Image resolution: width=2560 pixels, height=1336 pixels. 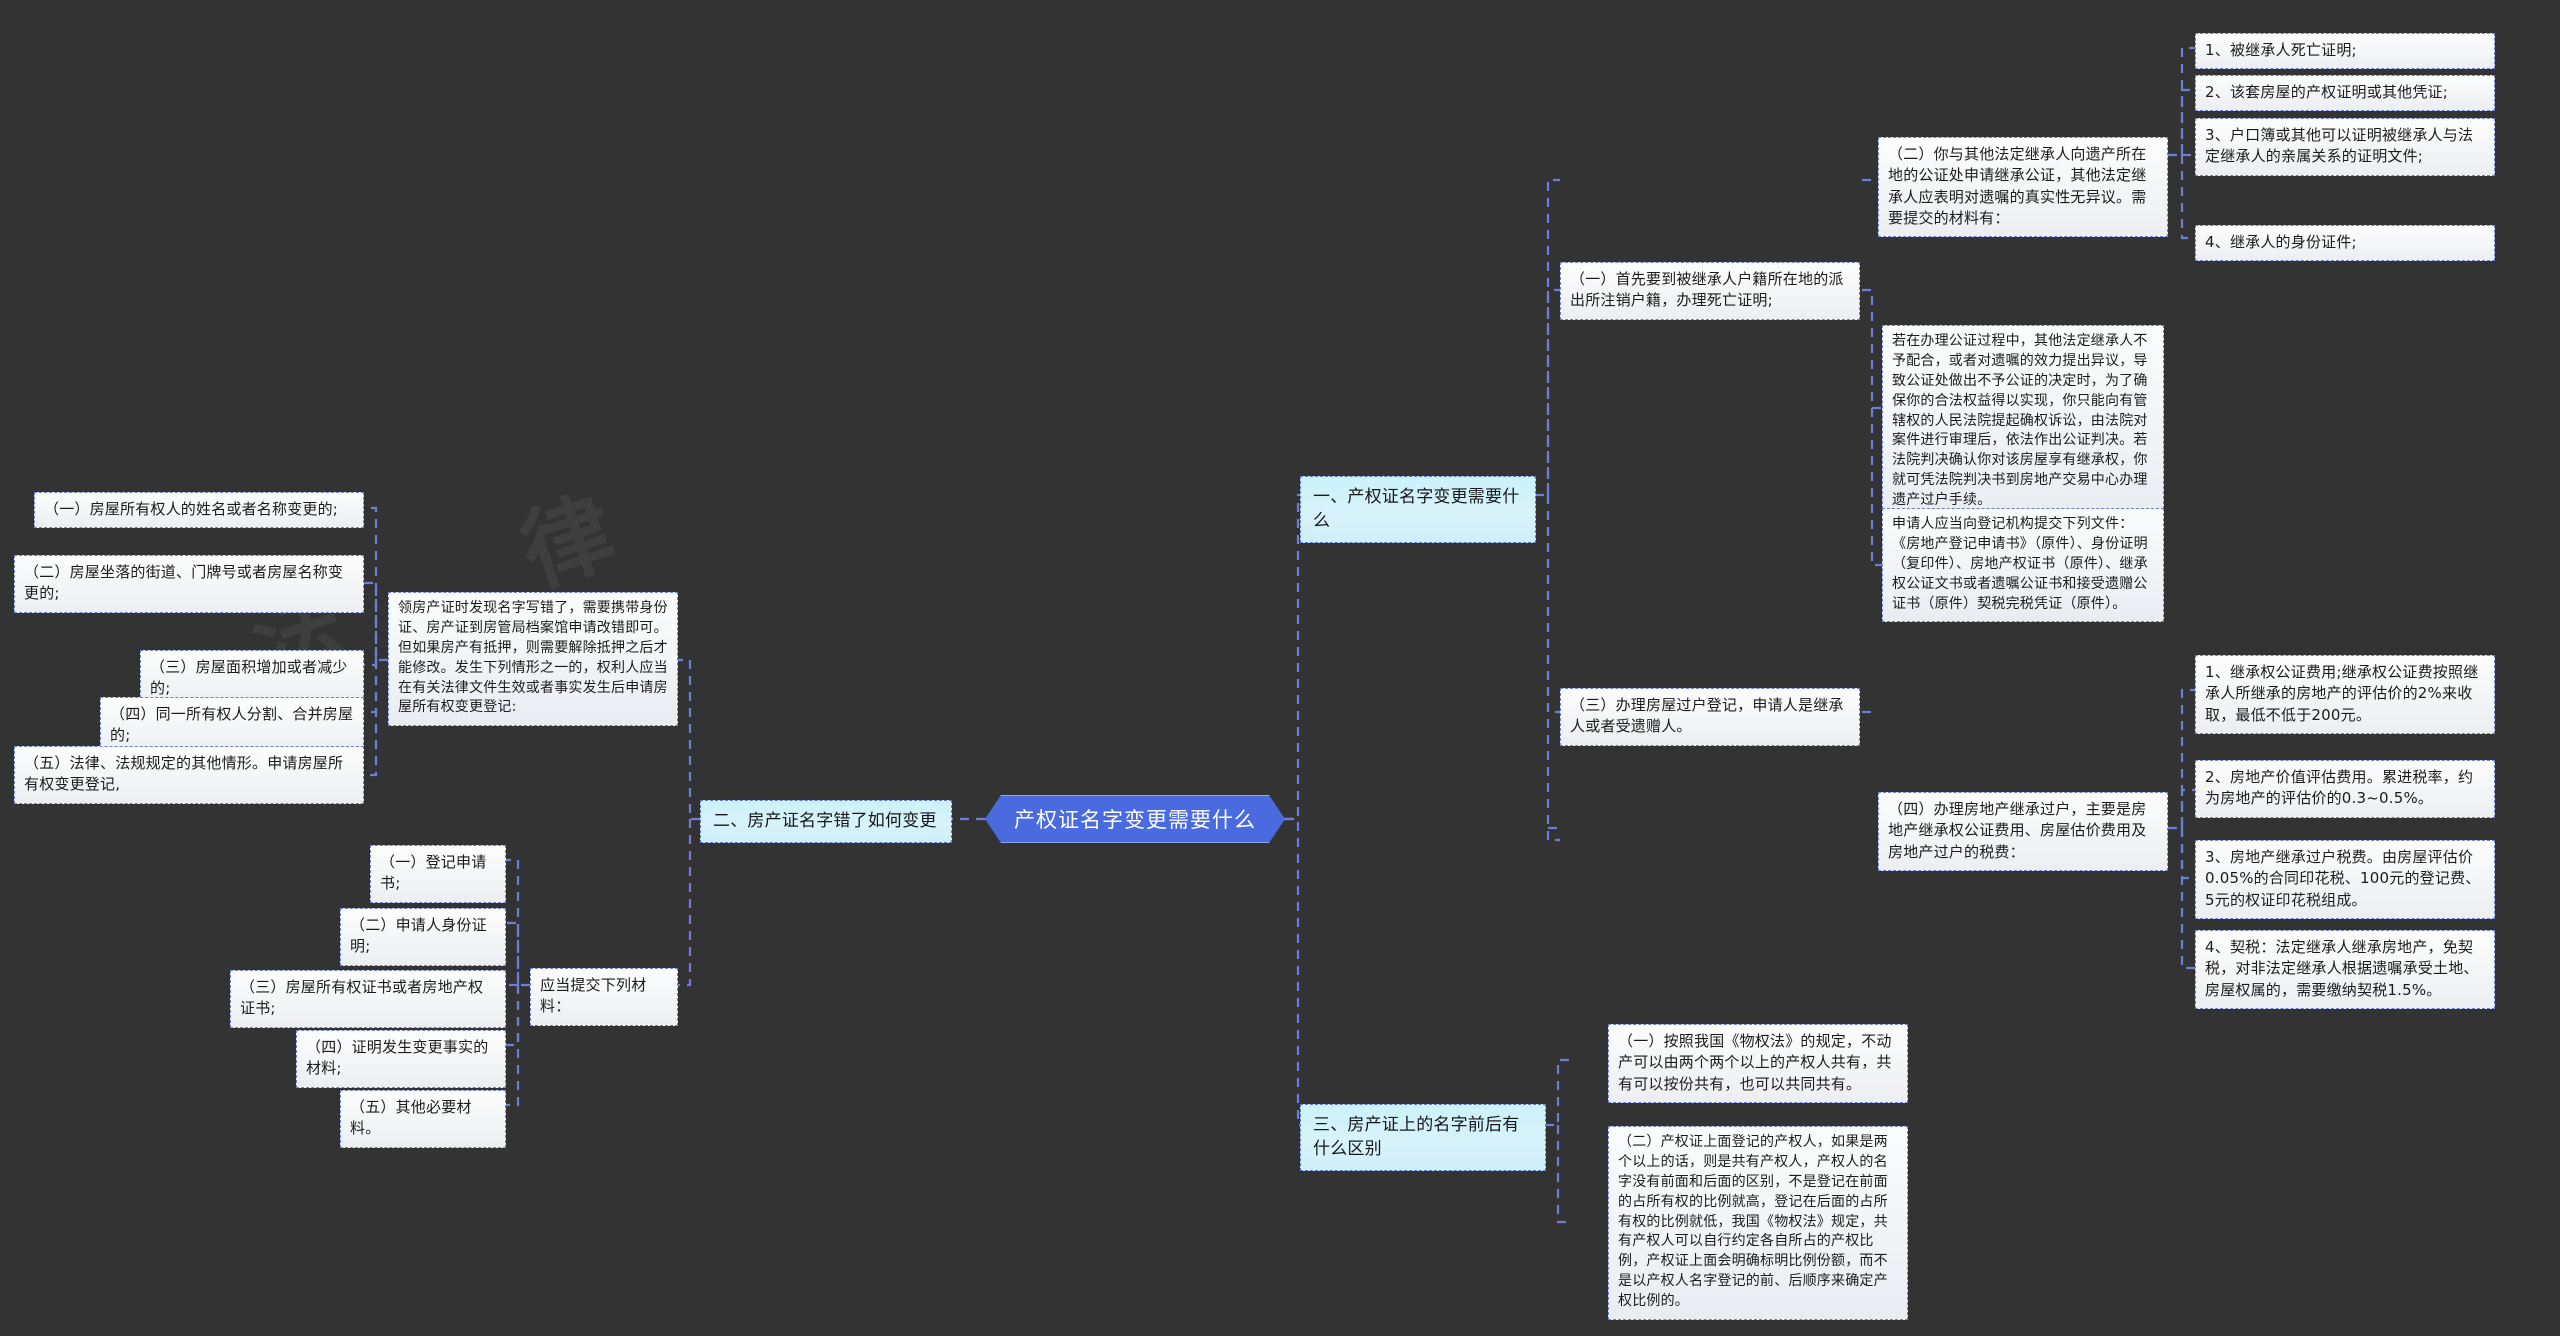 I want to click on link-b2-m2, so click(x=513, y=953).